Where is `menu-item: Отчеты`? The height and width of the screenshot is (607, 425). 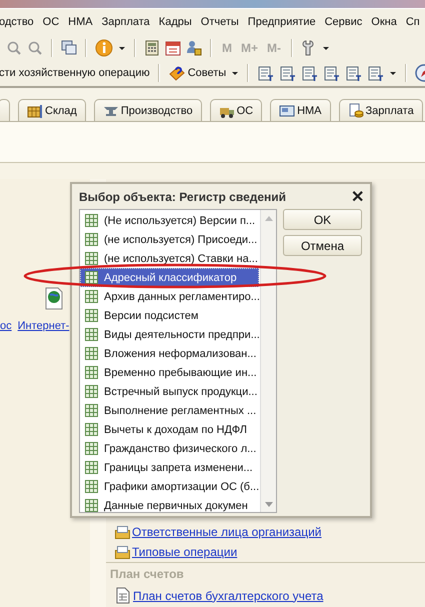
menu-item: Отчеты is located at coordinates (219, 22).